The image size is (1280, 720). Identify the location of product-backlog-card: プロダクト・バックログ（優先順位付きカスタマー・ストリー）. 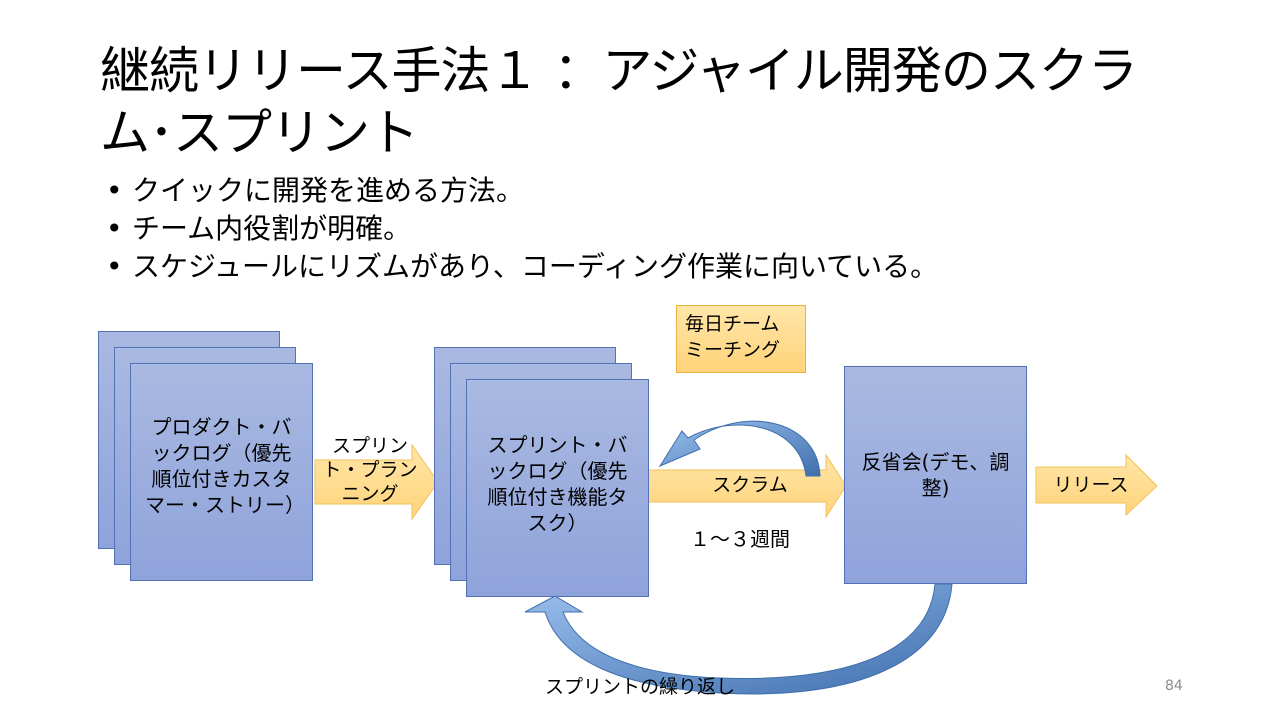
(221, 472).